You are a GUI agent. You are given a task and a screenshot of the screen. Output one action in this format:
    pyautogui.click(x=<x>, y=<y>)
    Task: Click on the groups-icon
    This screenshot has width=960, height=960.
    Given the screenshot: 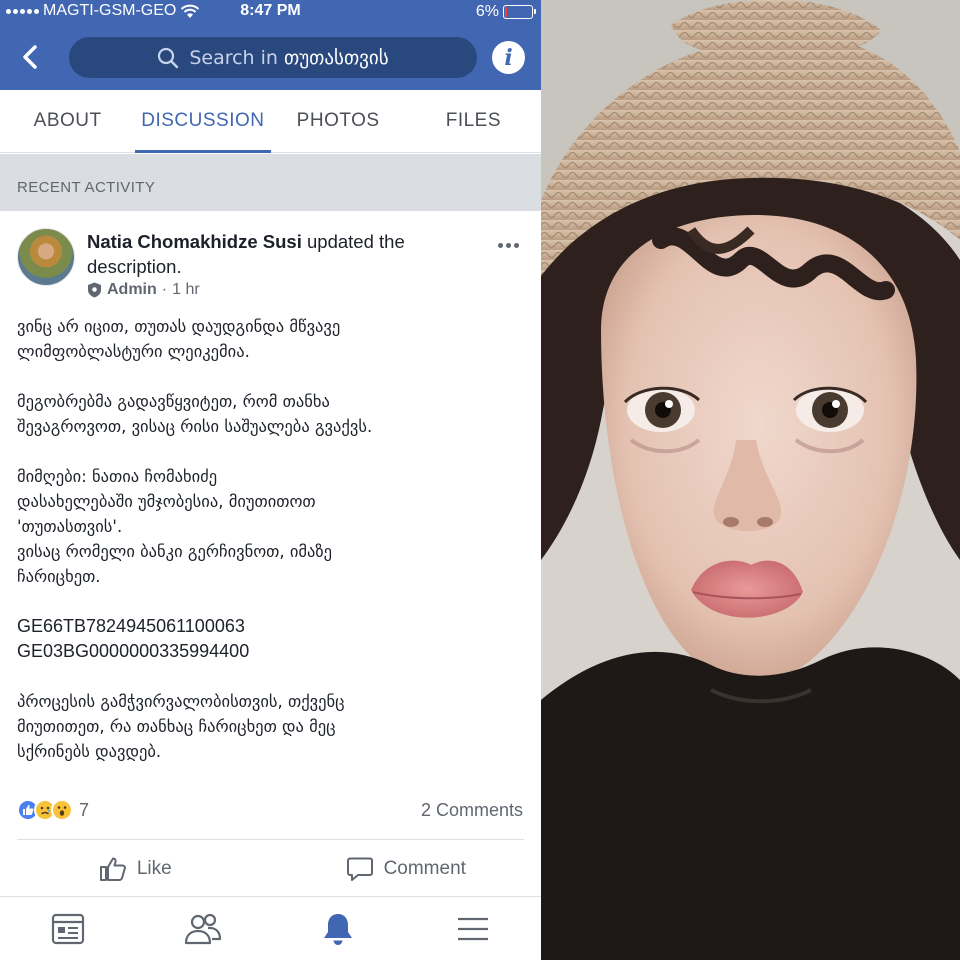 What is the action you would take?
    pyautogui.click(x=202, y=928)
    